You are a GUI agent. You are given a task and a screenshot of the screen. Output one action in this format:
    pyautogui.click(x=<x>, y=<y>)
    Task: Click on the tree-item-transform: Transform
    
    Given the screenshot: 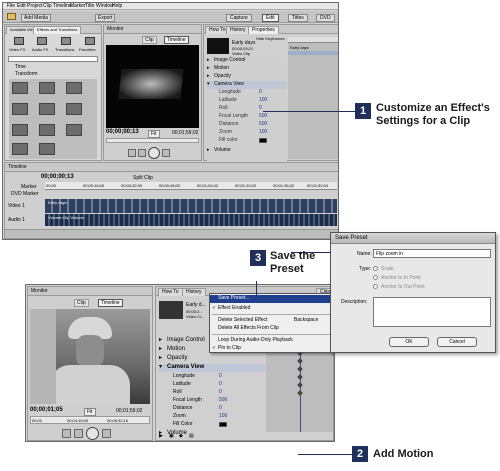 What is the action you would take?
    pyautogui.click(x=26, y=74)
    